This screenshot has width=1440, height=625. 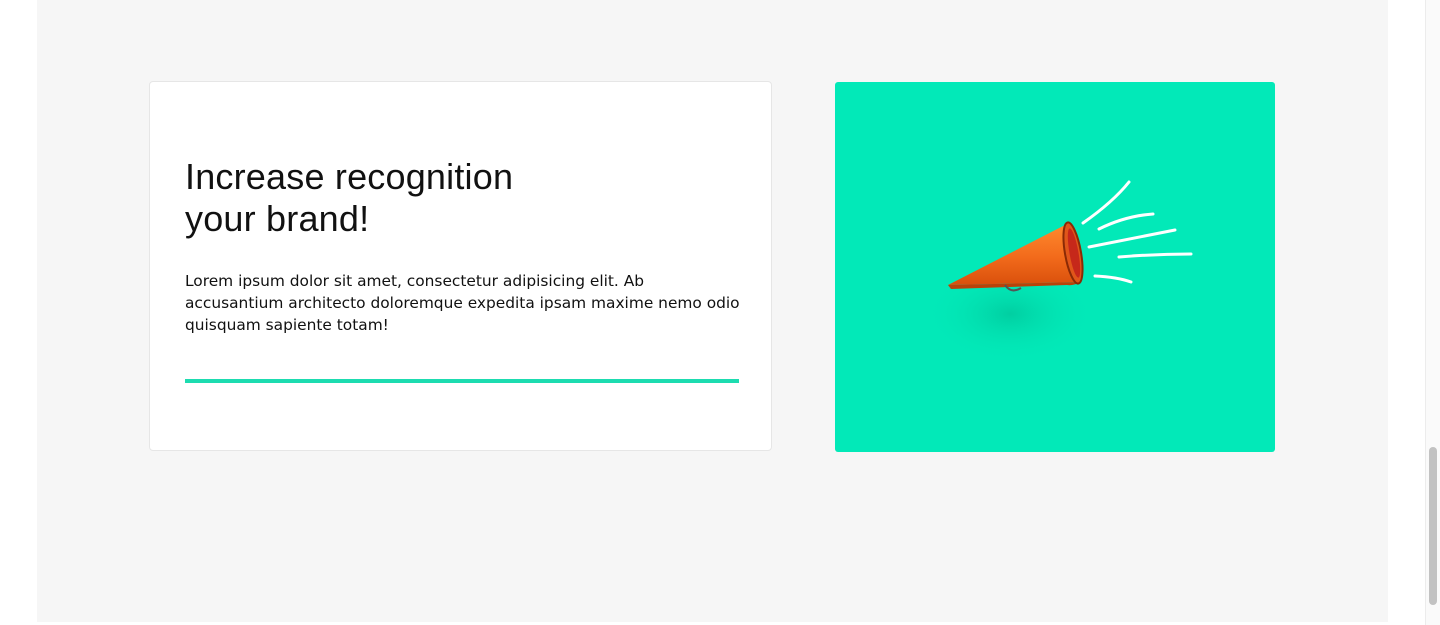 I want to click on scrollbar-thumb, so click(x=1433, y=526).